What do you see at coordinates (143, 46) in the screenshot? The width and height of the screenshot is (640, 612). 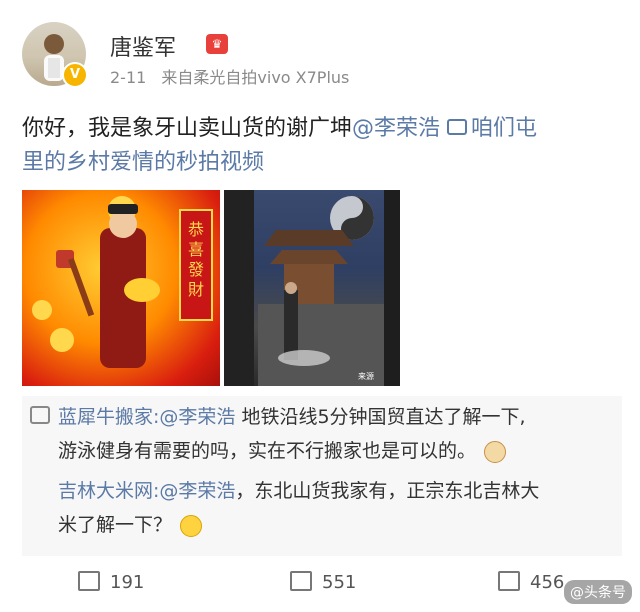 I see `username: 唐鉴军` at bounding box center [143, 46].